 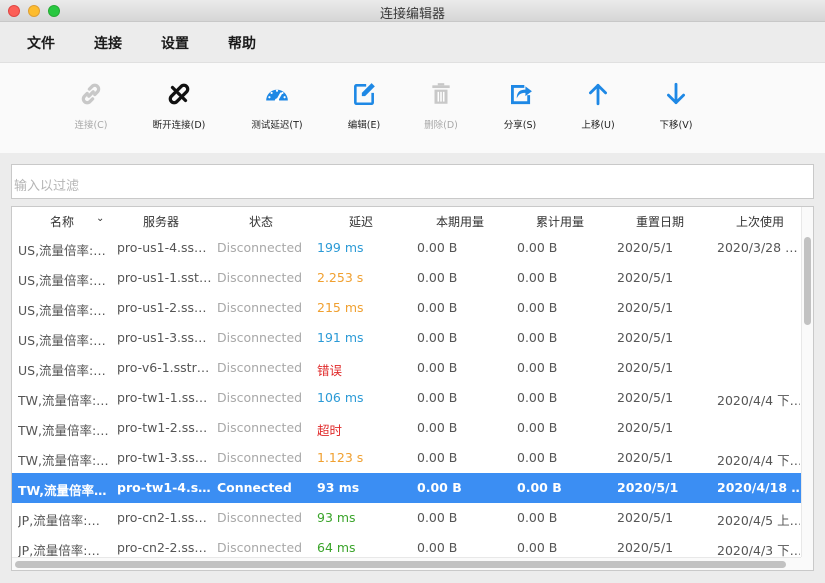 What do you see at coordinates (179, 125) in the screenshot?
I see `disconnect-label: 断开连接(D)` at bounding box center [179, 125].